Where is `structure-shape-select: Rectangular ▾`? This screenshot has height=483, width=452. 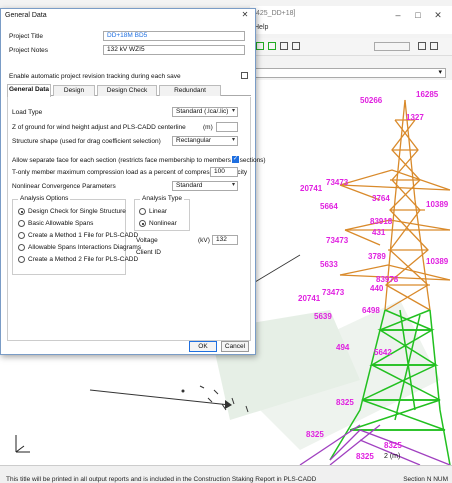 structure-shape-select: Rectangular ▾ is located at coordinates (205, 141).